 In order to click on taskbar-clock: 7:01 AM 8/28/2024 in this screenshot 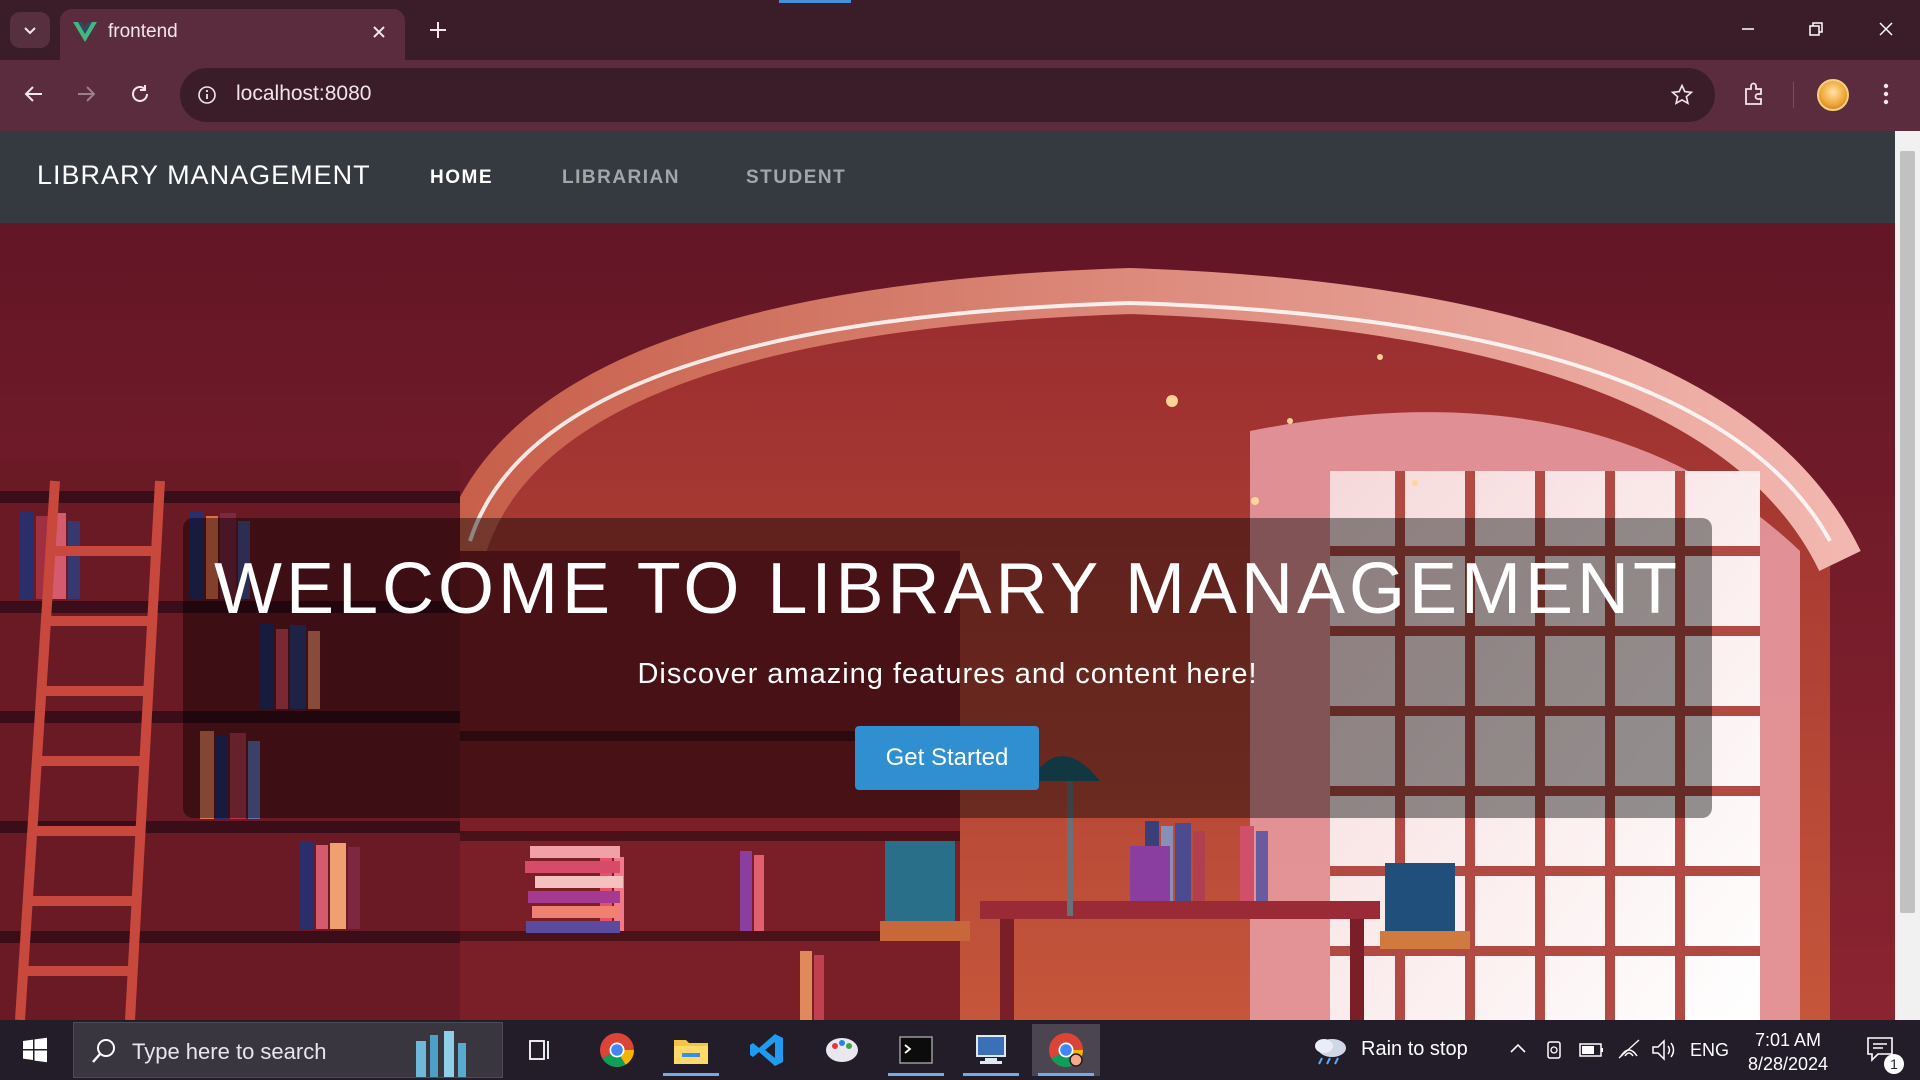, I will do `click(1788, 1052)`.